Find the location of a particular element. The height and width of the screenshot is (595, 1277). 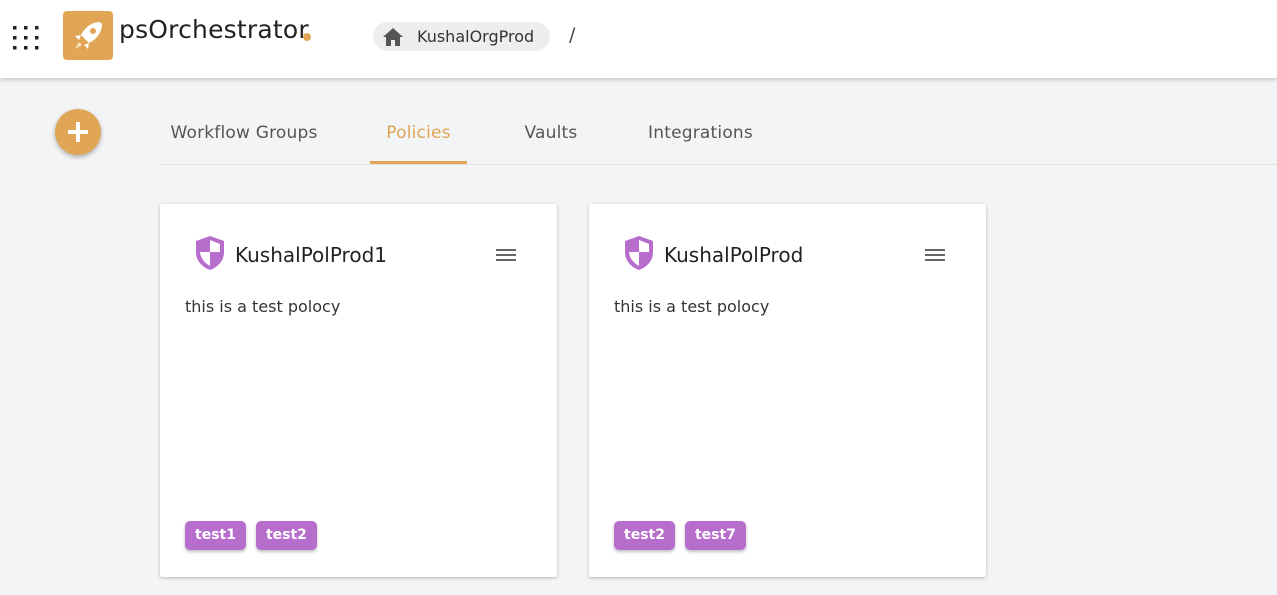

brand-dot is located at coordinates (307, 37).